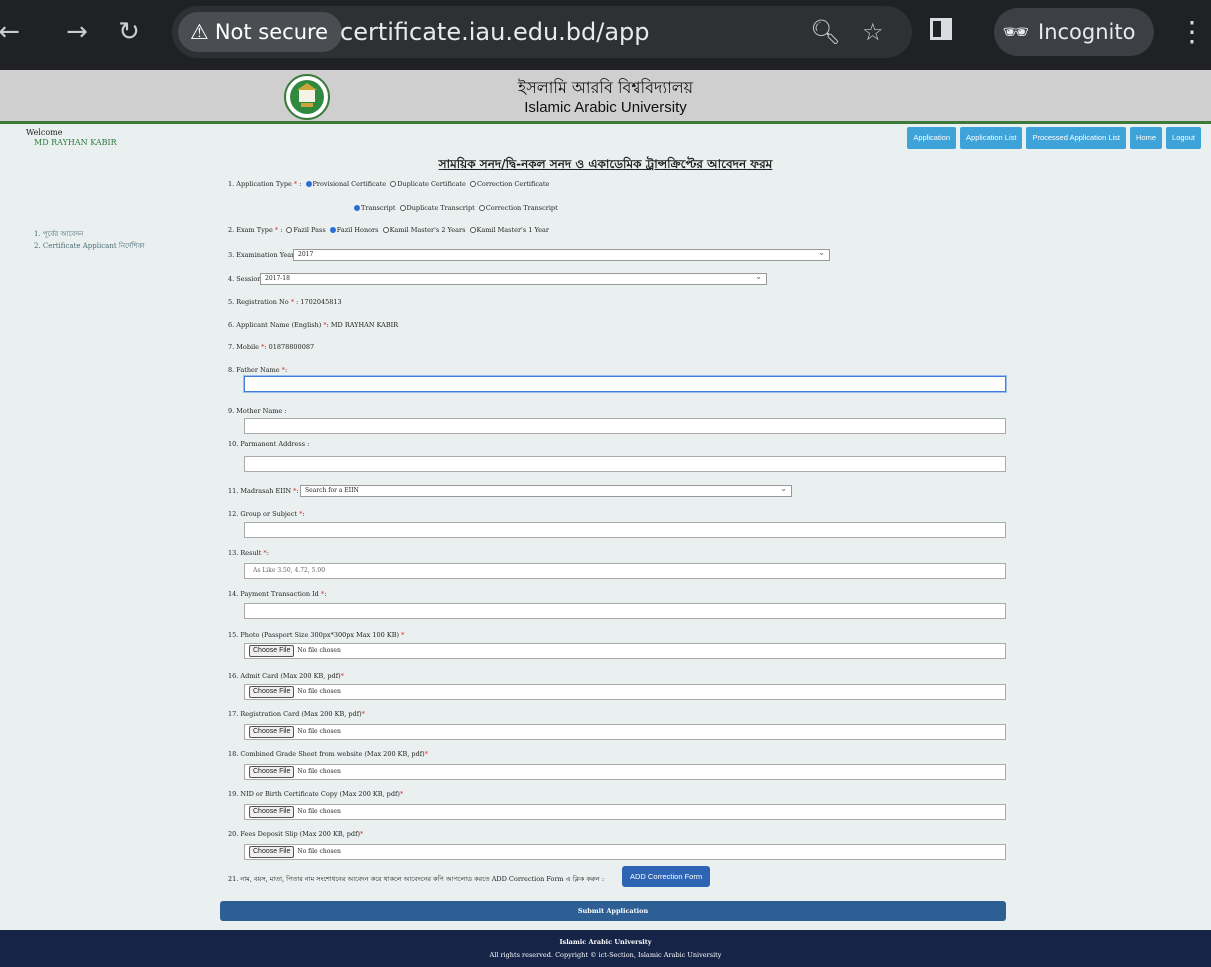 Image resolution: width=1211 pixels, height=967 pixels. I want to click on registration-card-file-input: Choose File No file chosen, so click(625, 732).